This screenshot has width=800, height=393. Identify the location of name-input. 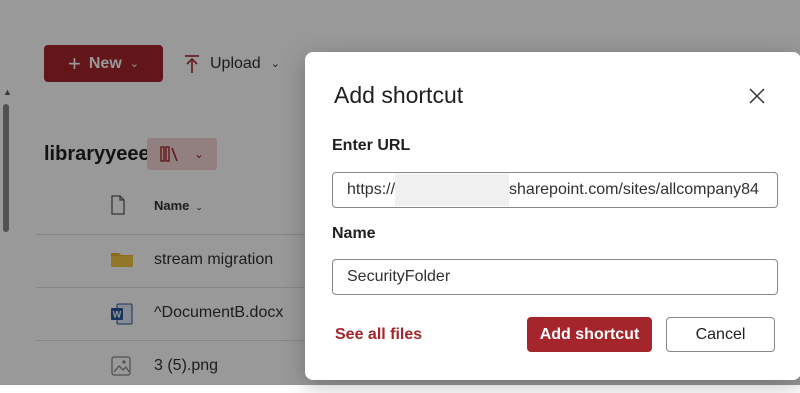
(562, 277).